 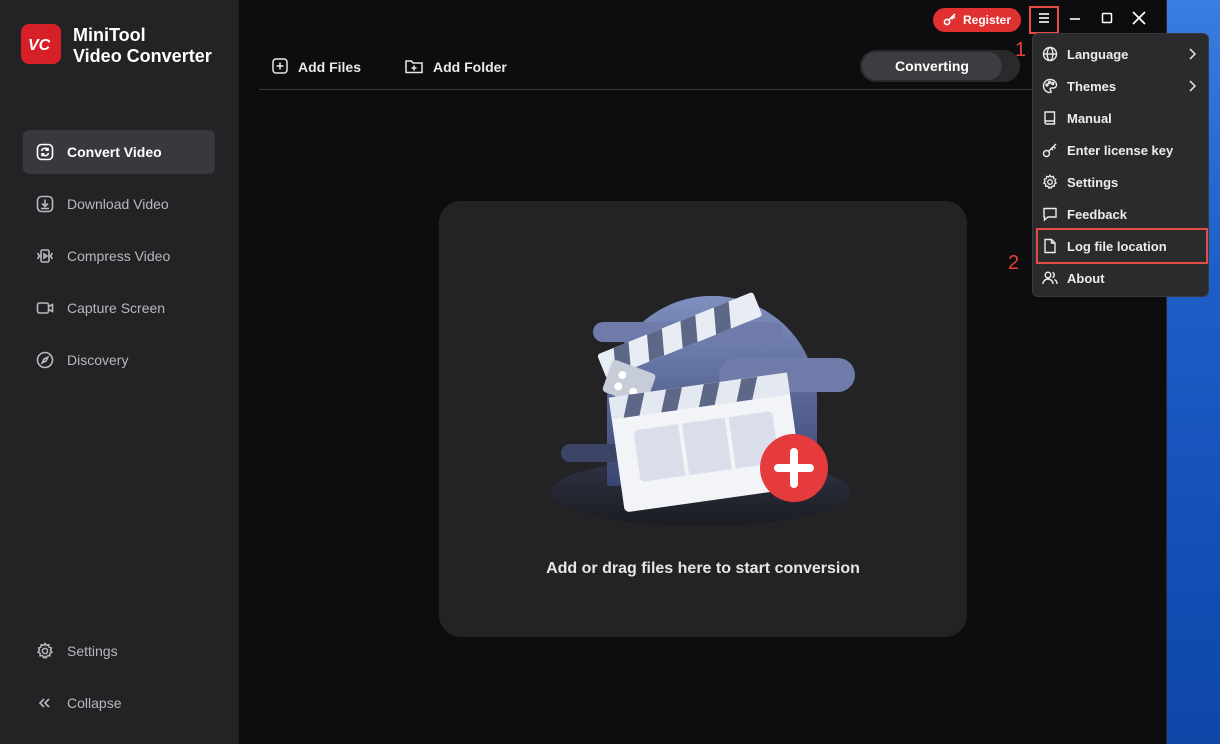 I want to click on sidebar-item-convert-video: Convert Video, so click(x=119, y=152).